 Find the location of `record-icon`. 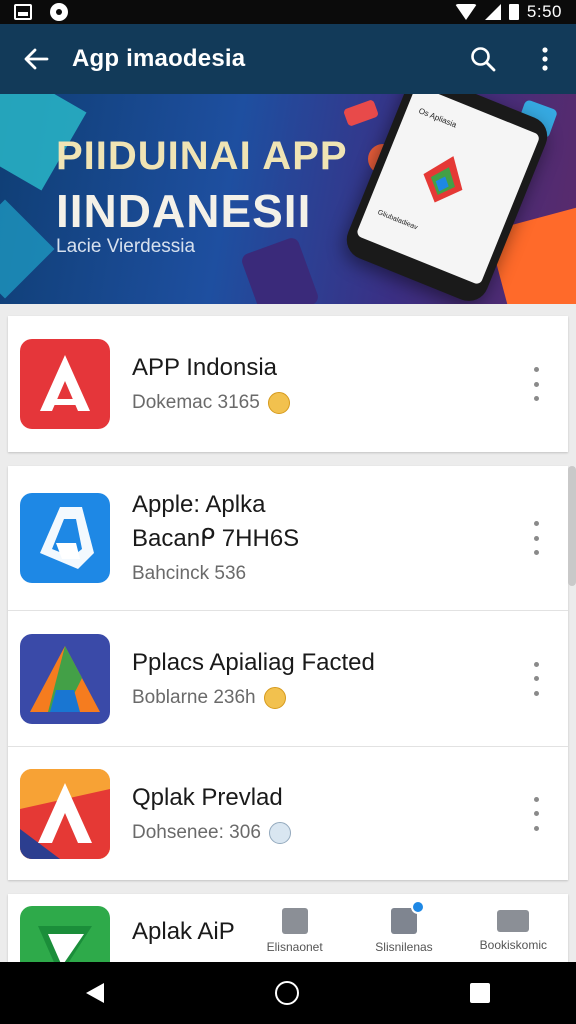

record-icon is located at coordinates (59, 12).